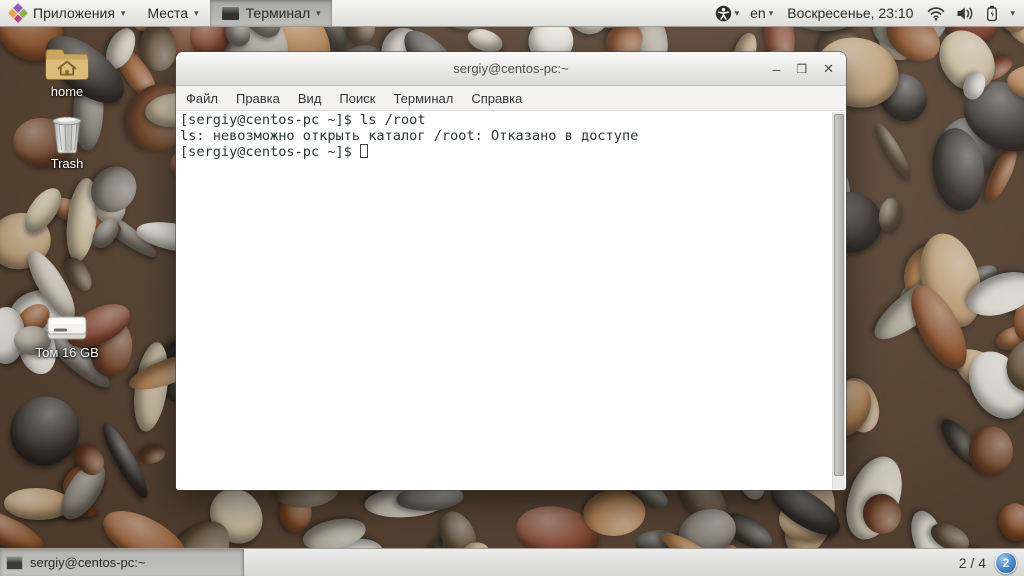 The width and height of the screenshot is (1024, 576). I want to click on desktop-icon-home: home, so click(67, 71).